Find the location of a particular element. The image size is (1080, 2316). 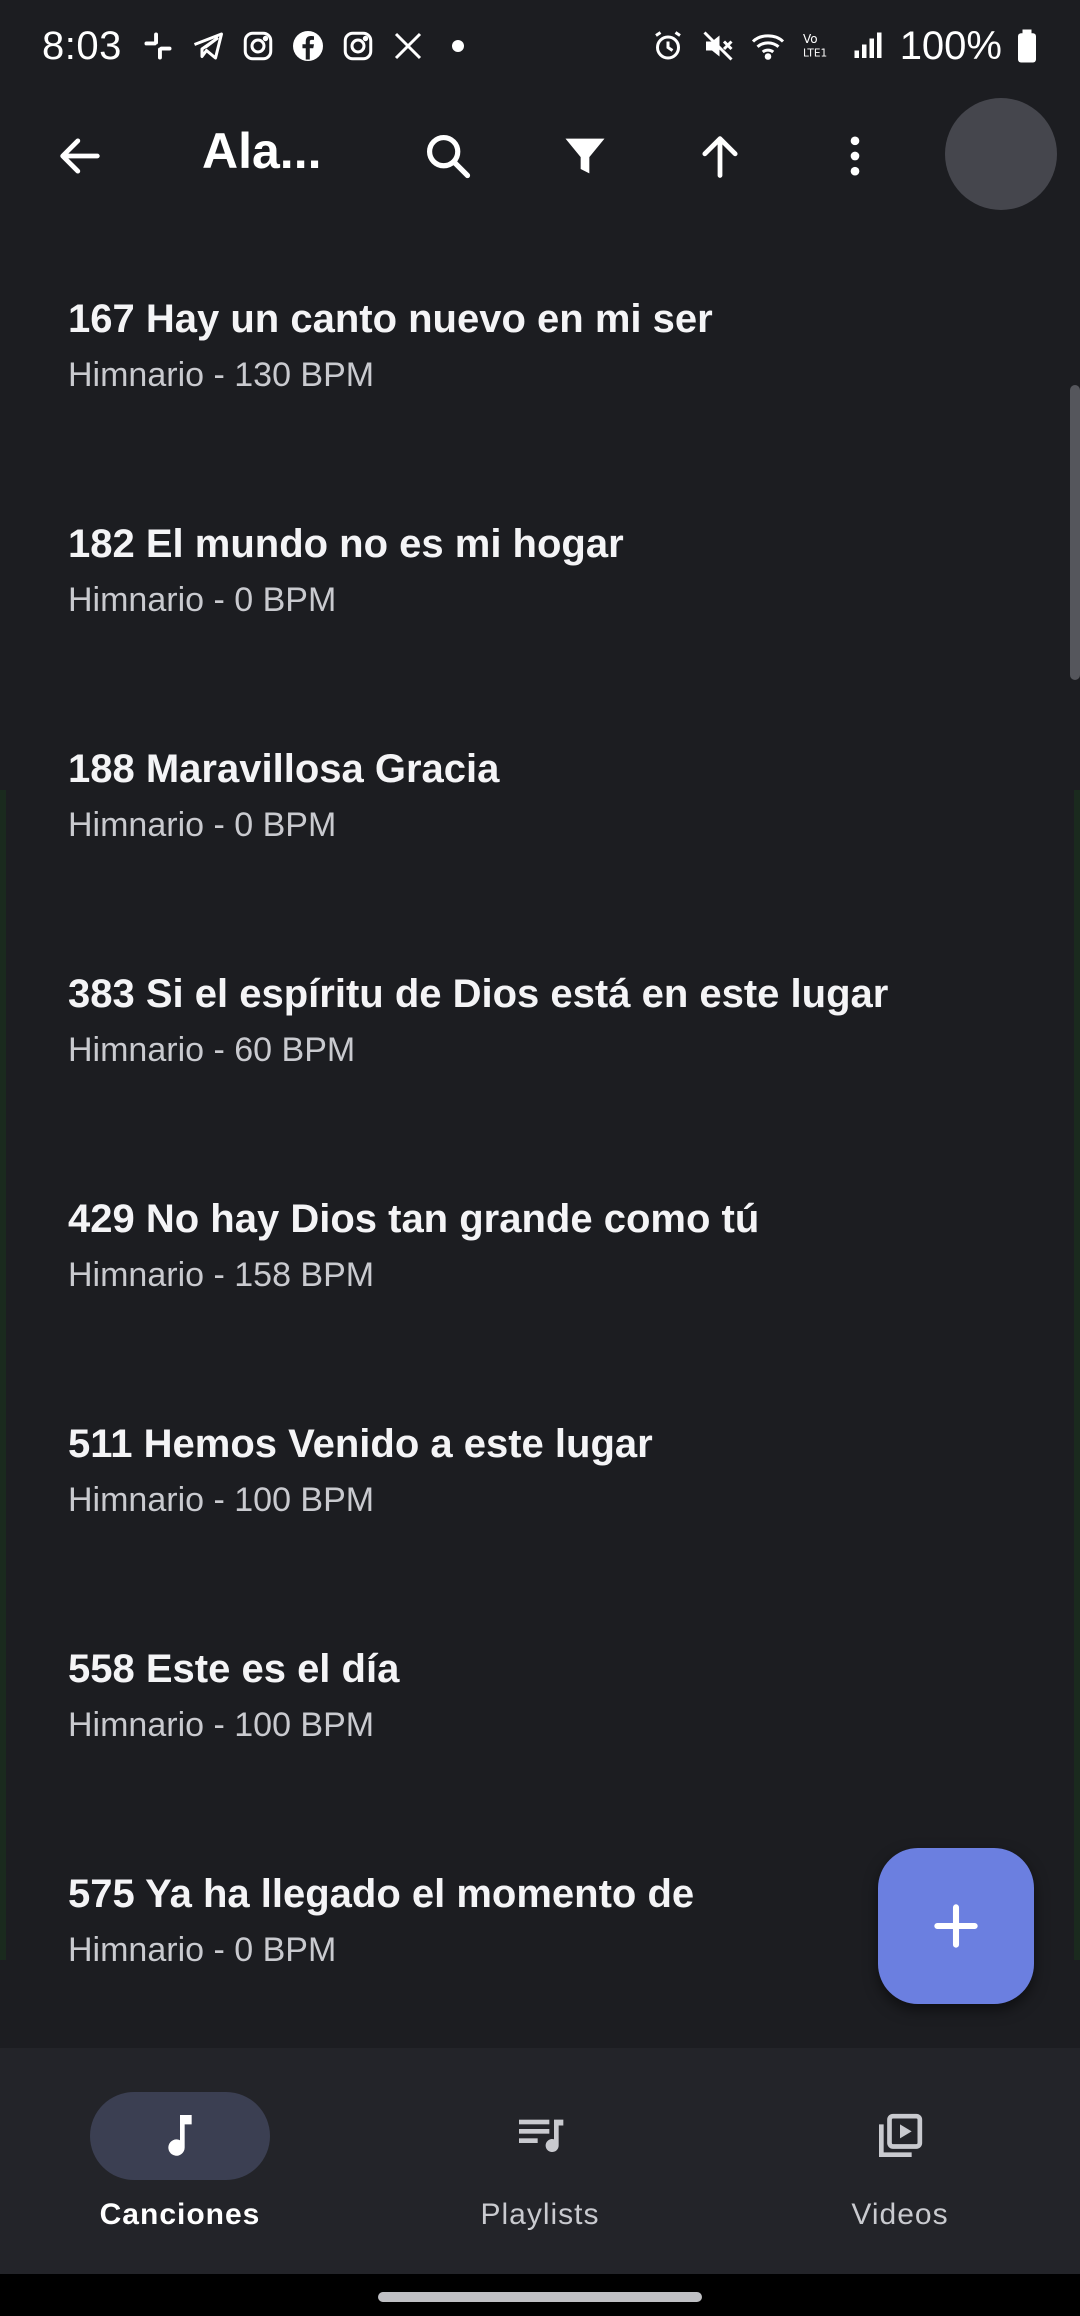

status-bar: 8:03 Vo LTE1 100% is located at coordinates (540, 46).